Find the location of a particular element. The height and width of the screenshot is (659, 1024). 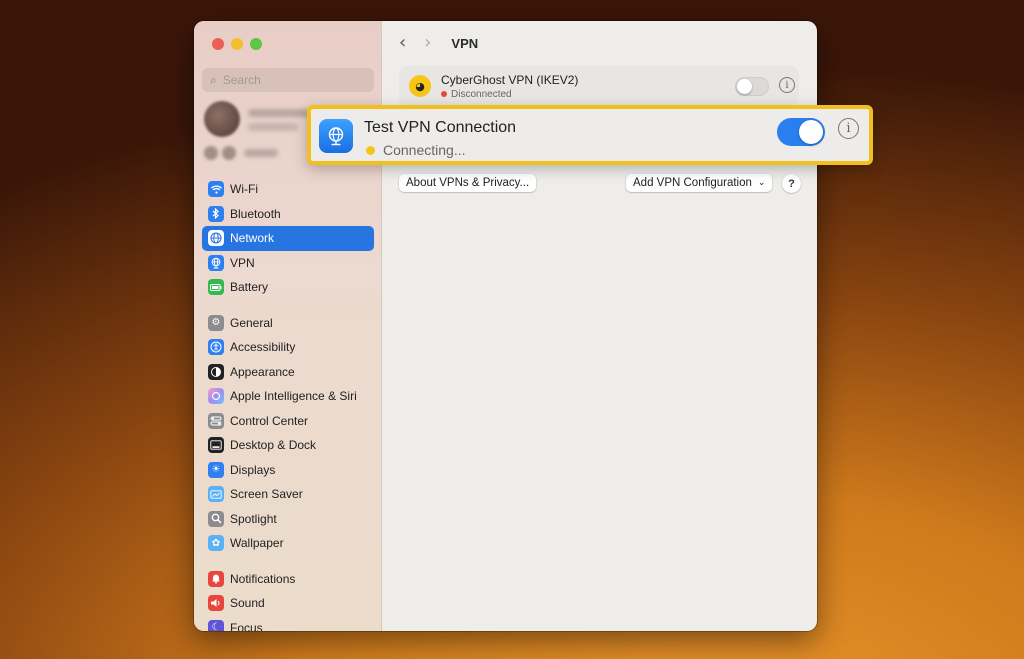

sidebar-item-label: Wi-Fi is located at coordinates (244, 189).